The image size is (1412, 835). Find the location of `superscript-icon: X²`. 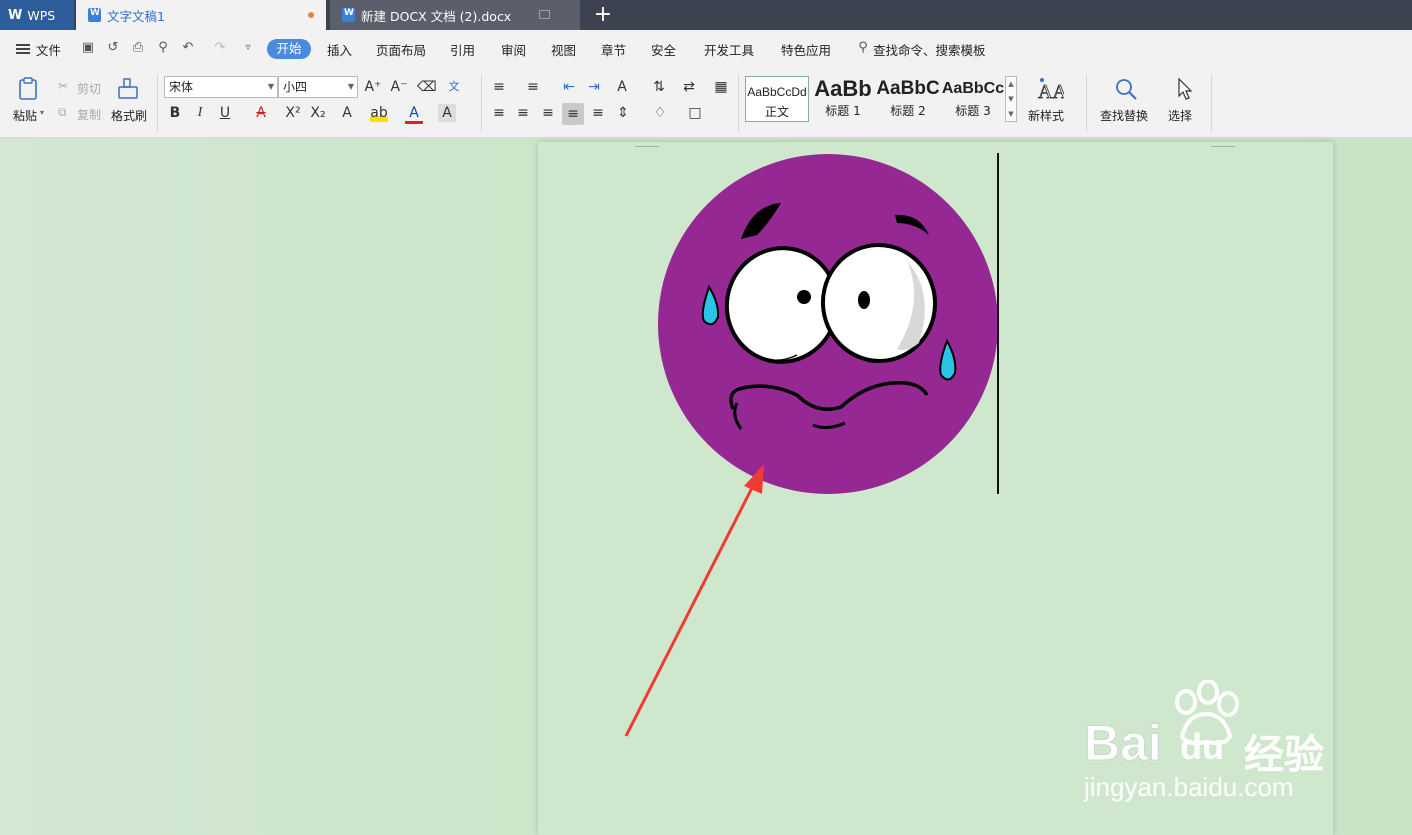

superscript-icon: X² is located at coordinates (293, 113).